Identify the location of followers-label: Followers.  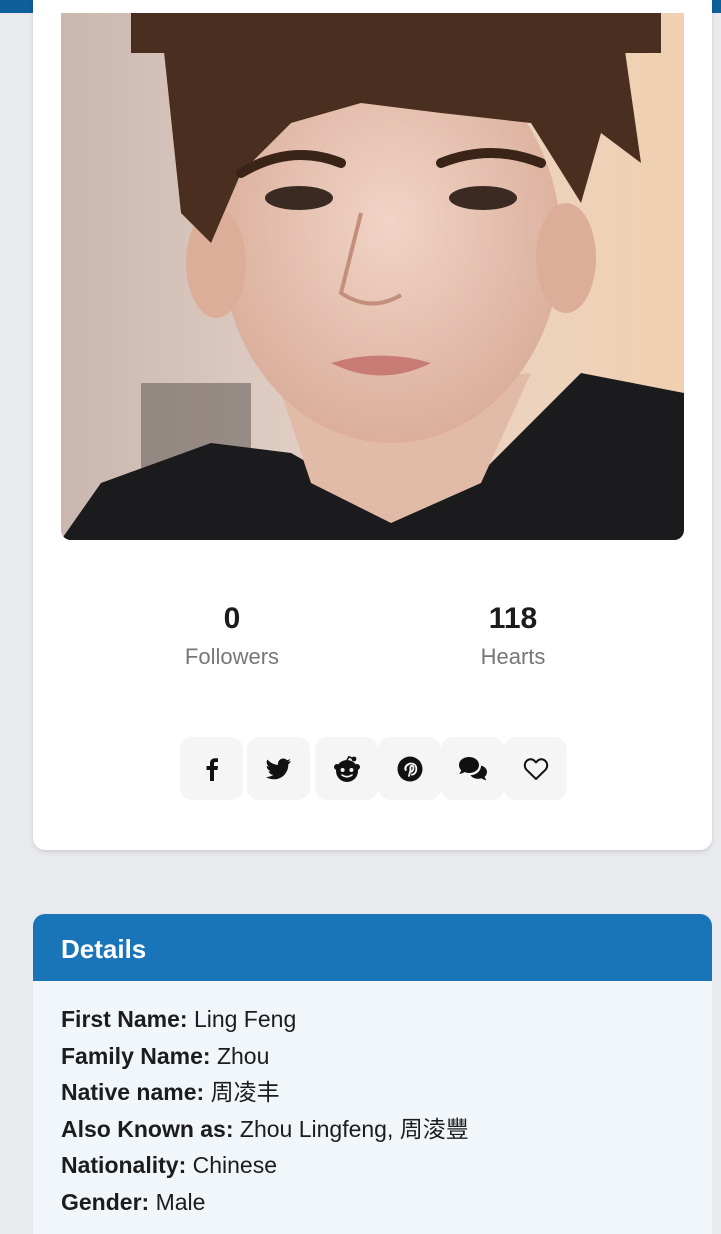
(232, 656).